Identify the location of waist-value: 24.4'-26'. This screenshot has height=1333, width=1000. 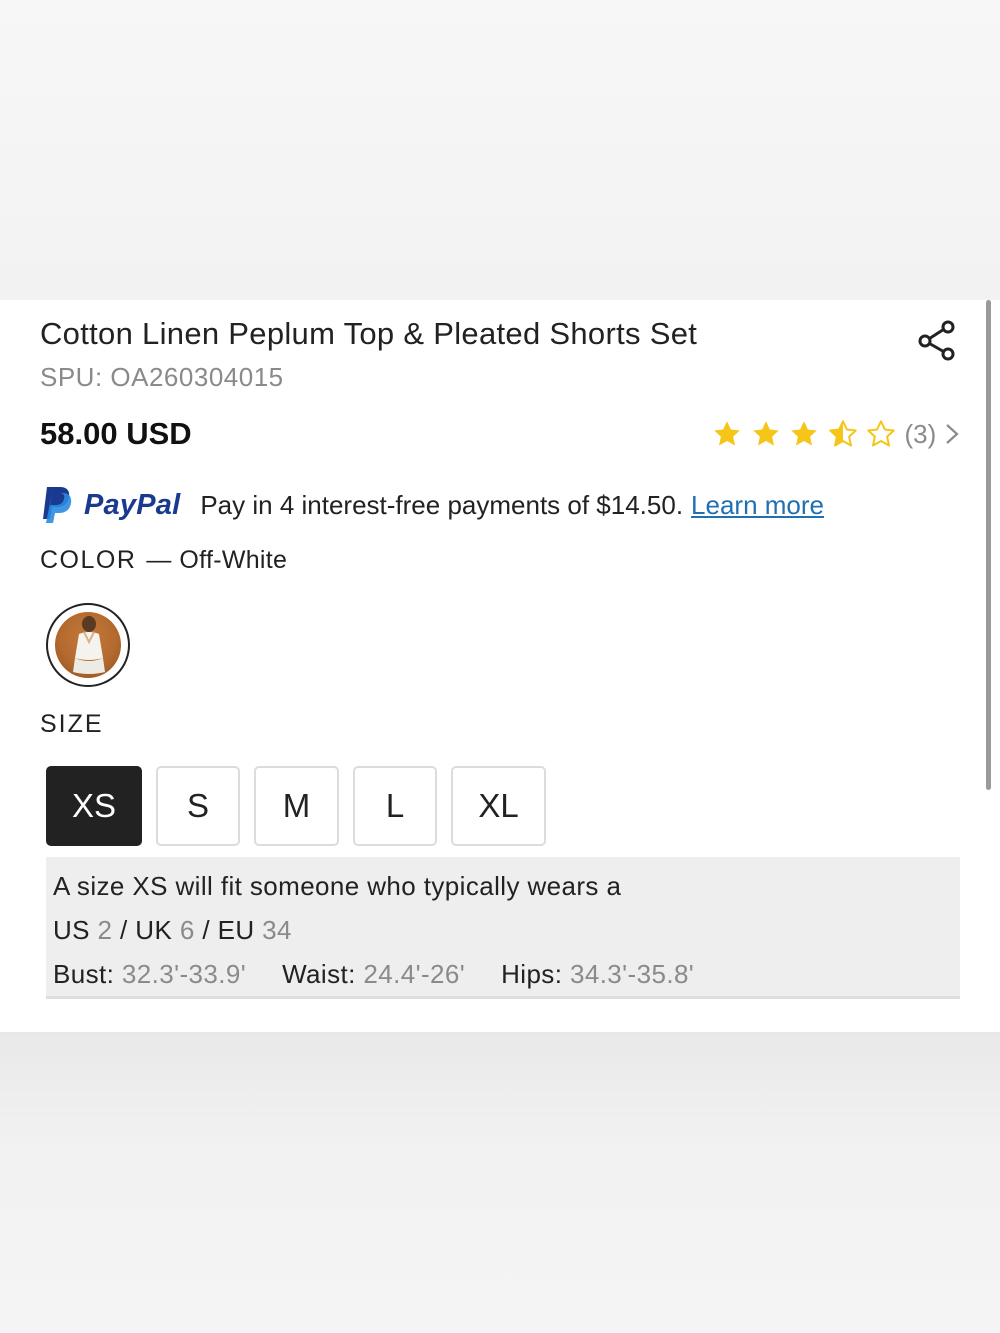
(414, 974).